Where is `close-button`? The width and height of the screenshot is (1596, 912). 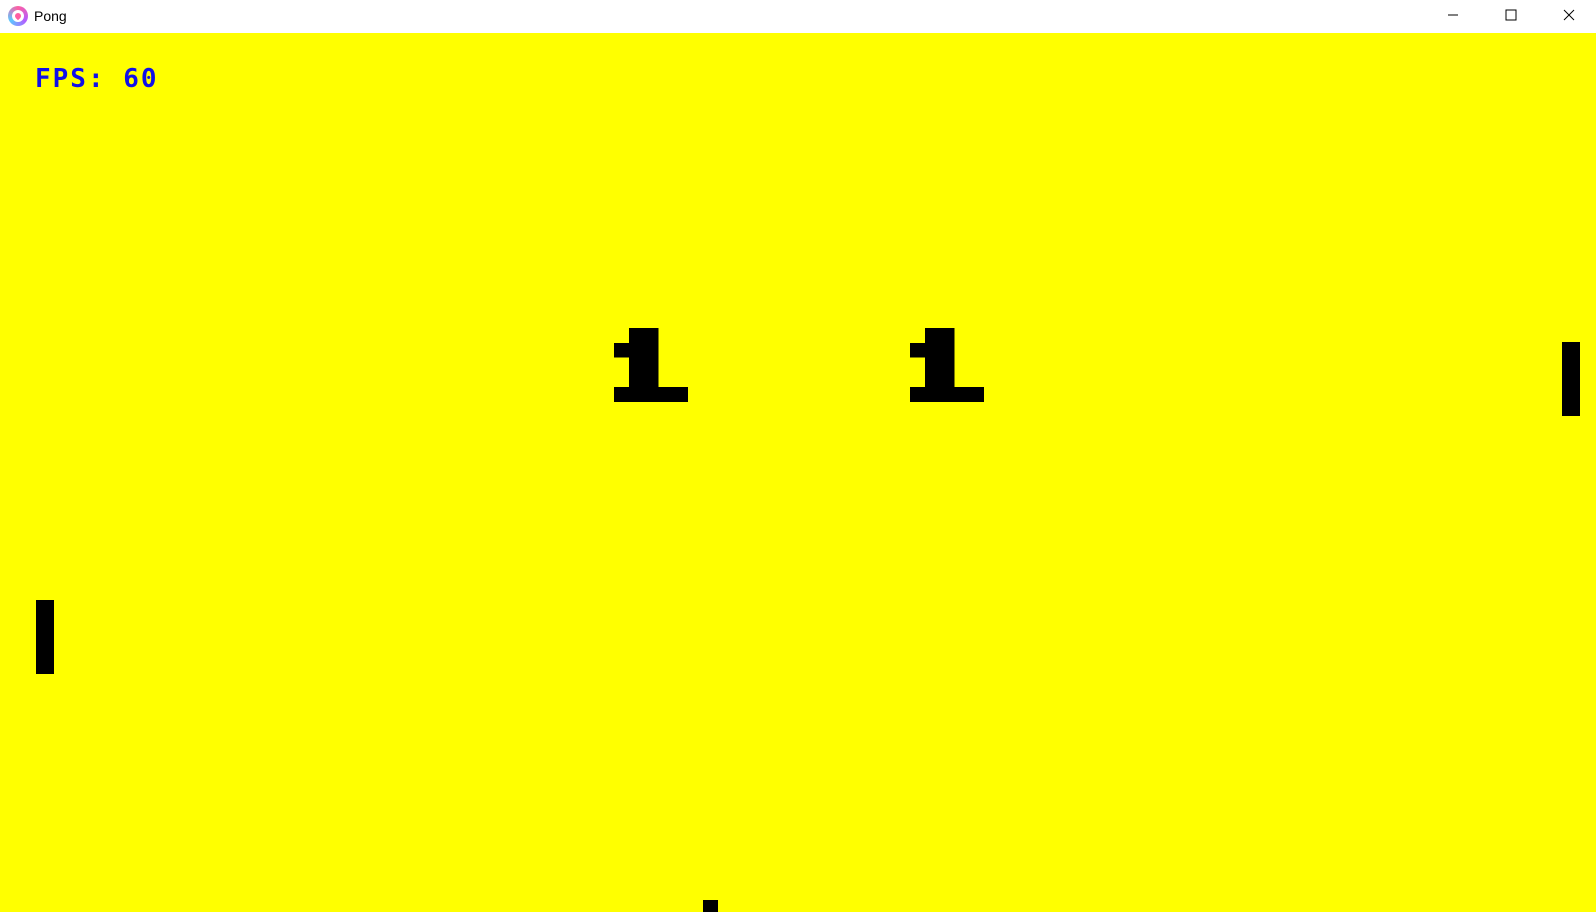 close-button is located at coordinates (1568, 15).